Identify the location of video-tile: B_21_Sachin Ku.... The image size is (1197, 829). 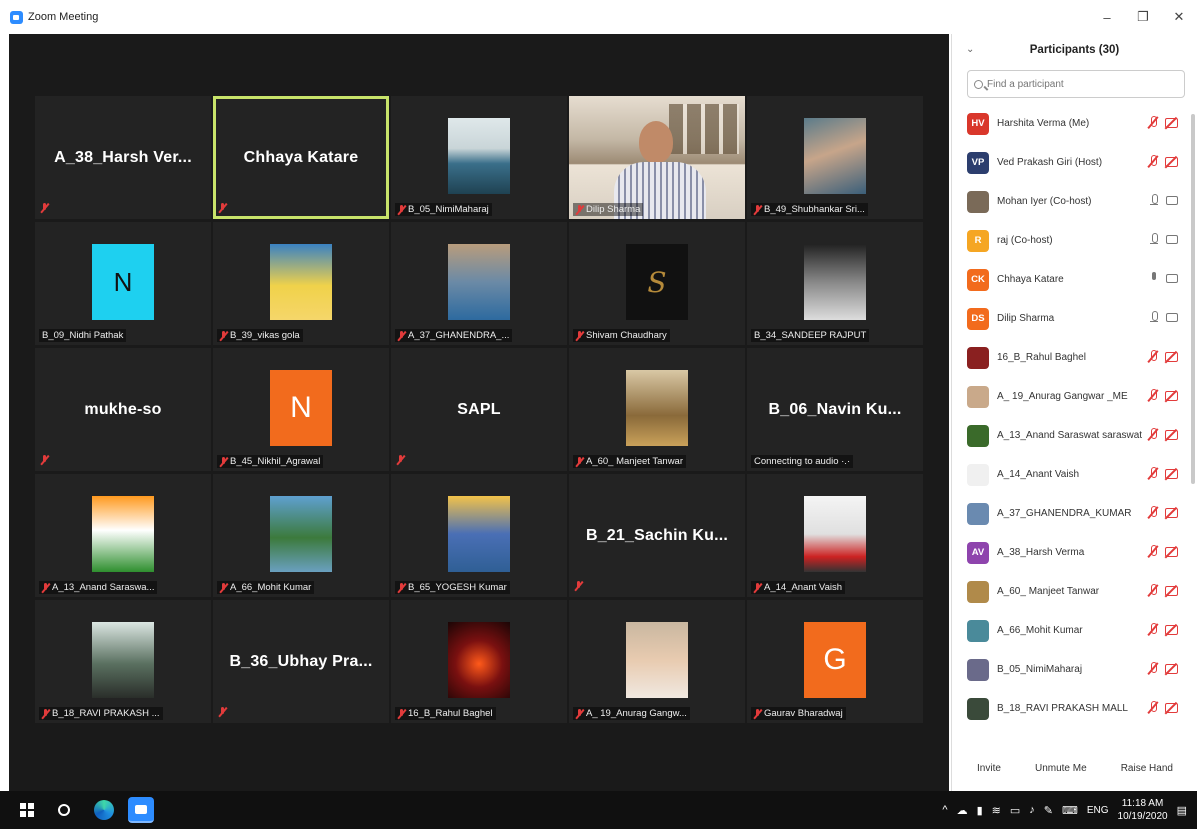
(657, 535).